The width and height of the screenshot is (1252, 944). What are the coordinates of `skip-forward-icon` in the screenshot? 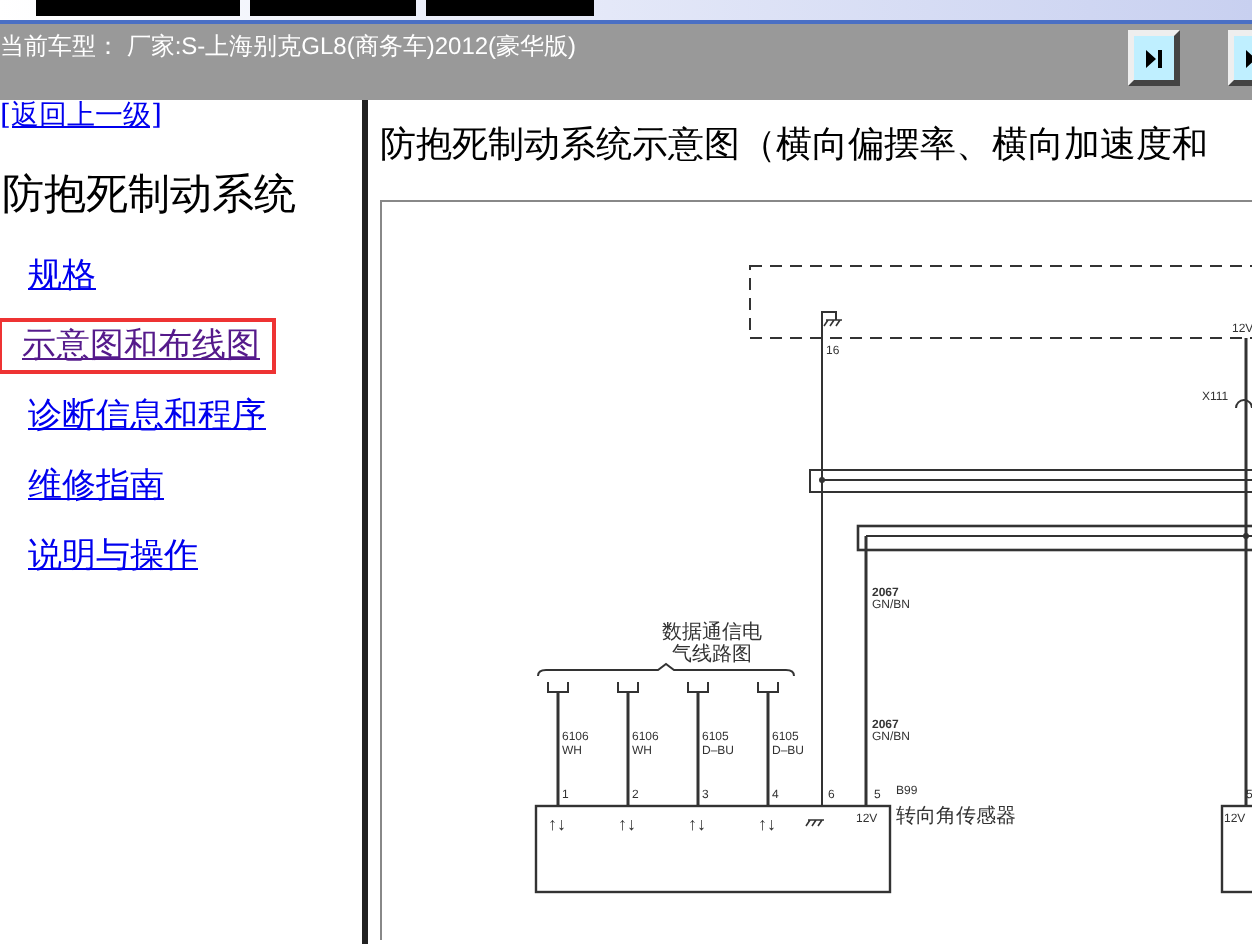 It's located at (1154, 58).